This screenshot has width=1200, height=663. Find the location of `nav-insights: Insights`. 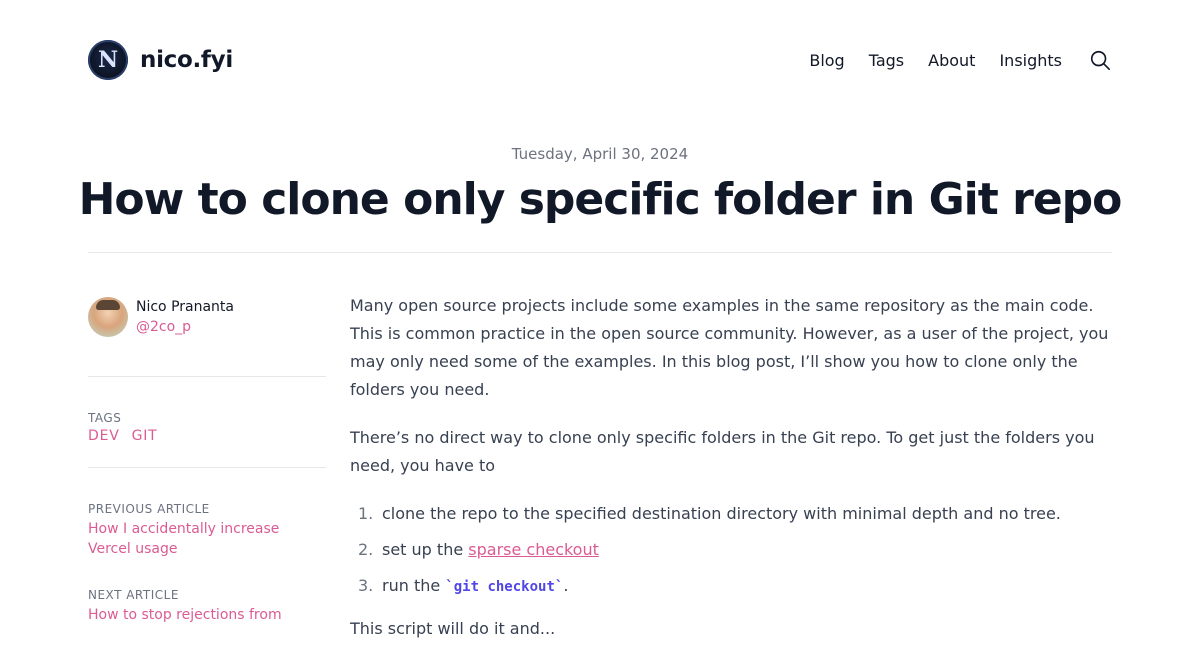

nav-insights: Insights is located at coordinates (1030, 60).